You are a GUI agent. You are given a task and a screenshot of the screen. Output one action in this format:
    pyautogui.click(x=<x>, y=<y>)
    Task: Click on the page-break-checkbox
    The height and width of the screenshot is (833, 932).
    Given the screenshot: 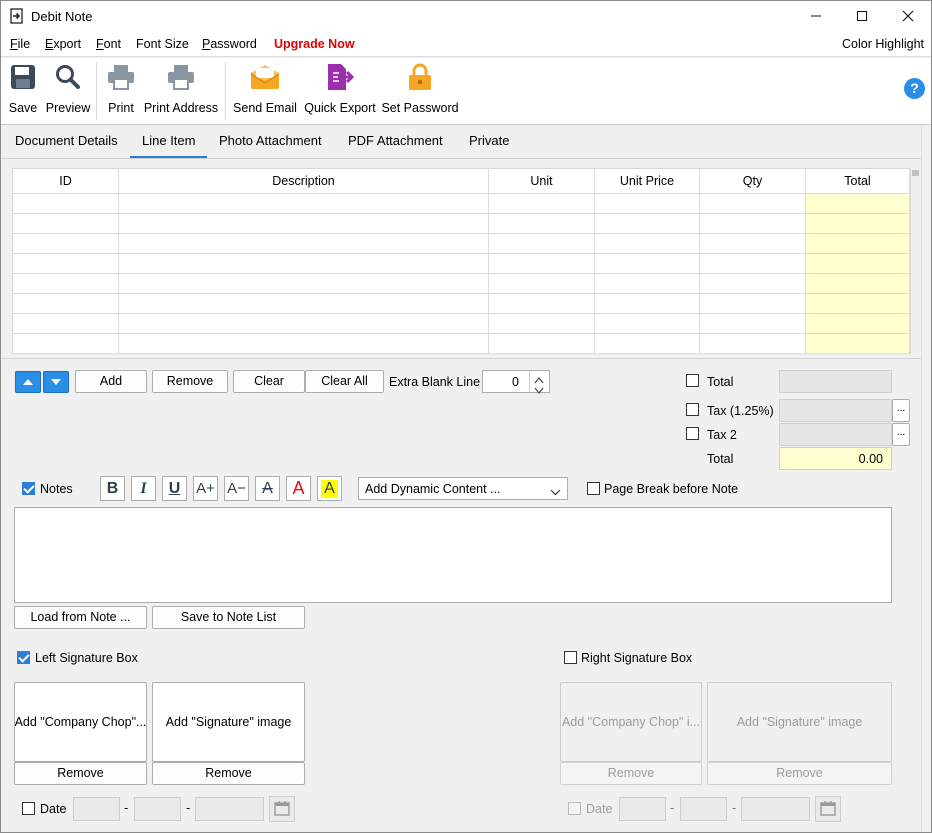 What is the action you would take?
    pyautogui.click(x=593, y=488)
    